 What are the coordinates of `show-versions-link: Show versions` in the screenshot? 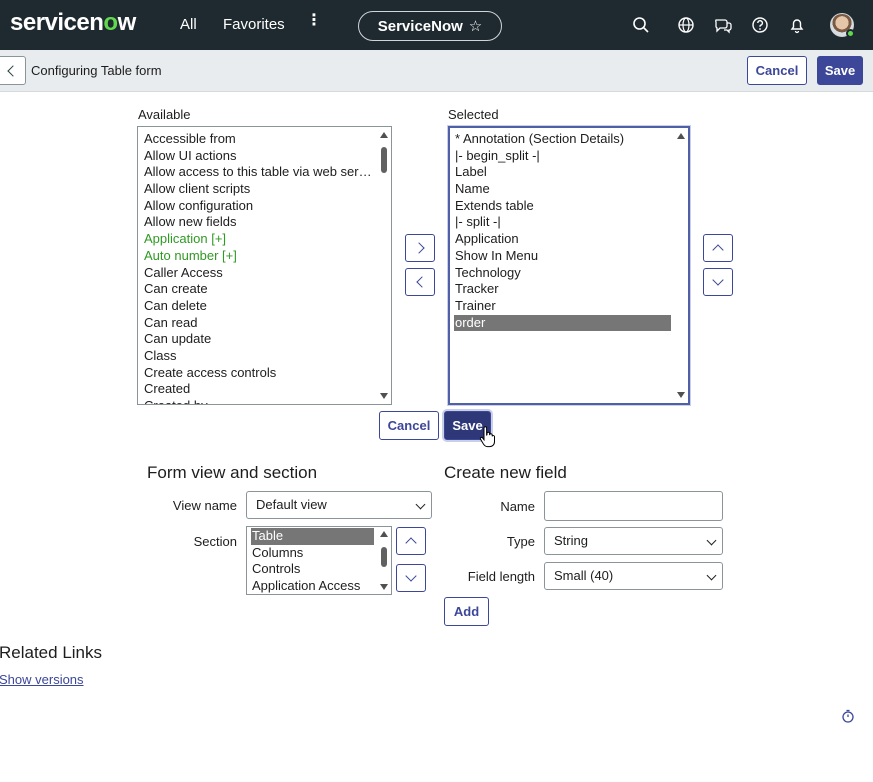 It's located at (42, 679).